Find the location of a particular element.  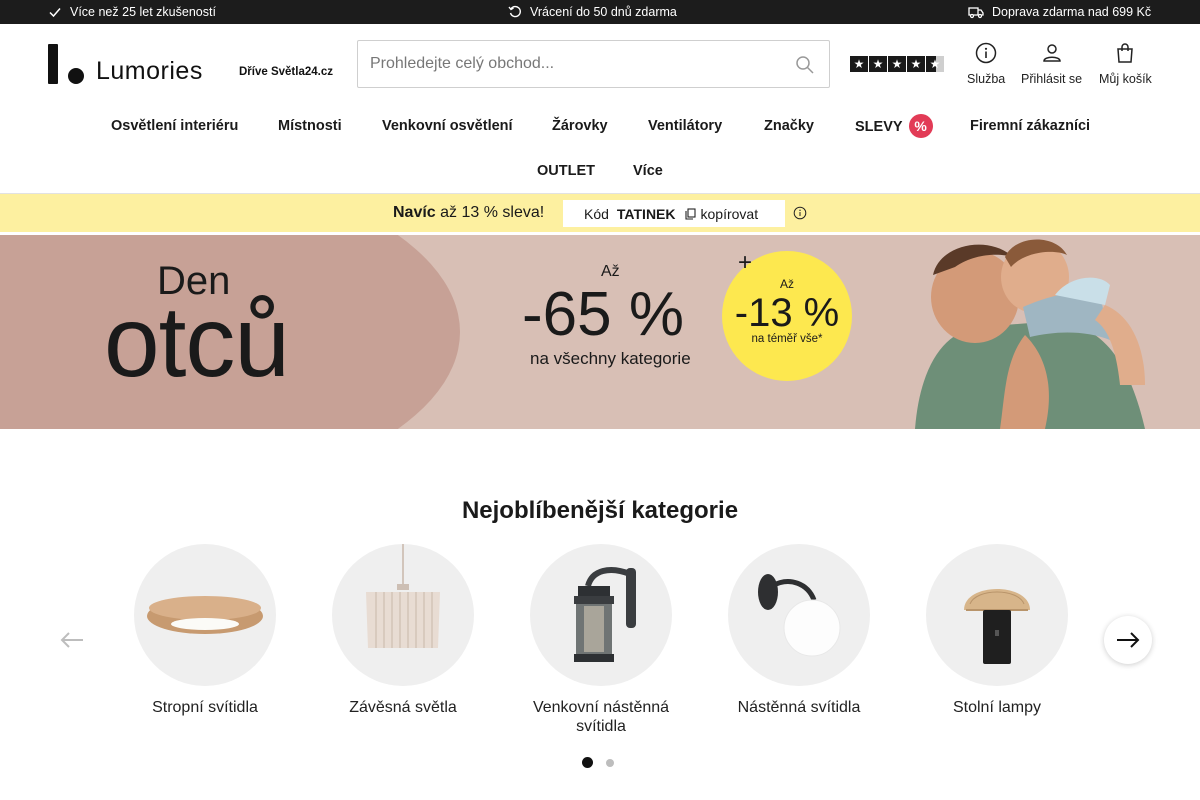

copy-code-button: kopírovat is located at coordinates (721, 213).